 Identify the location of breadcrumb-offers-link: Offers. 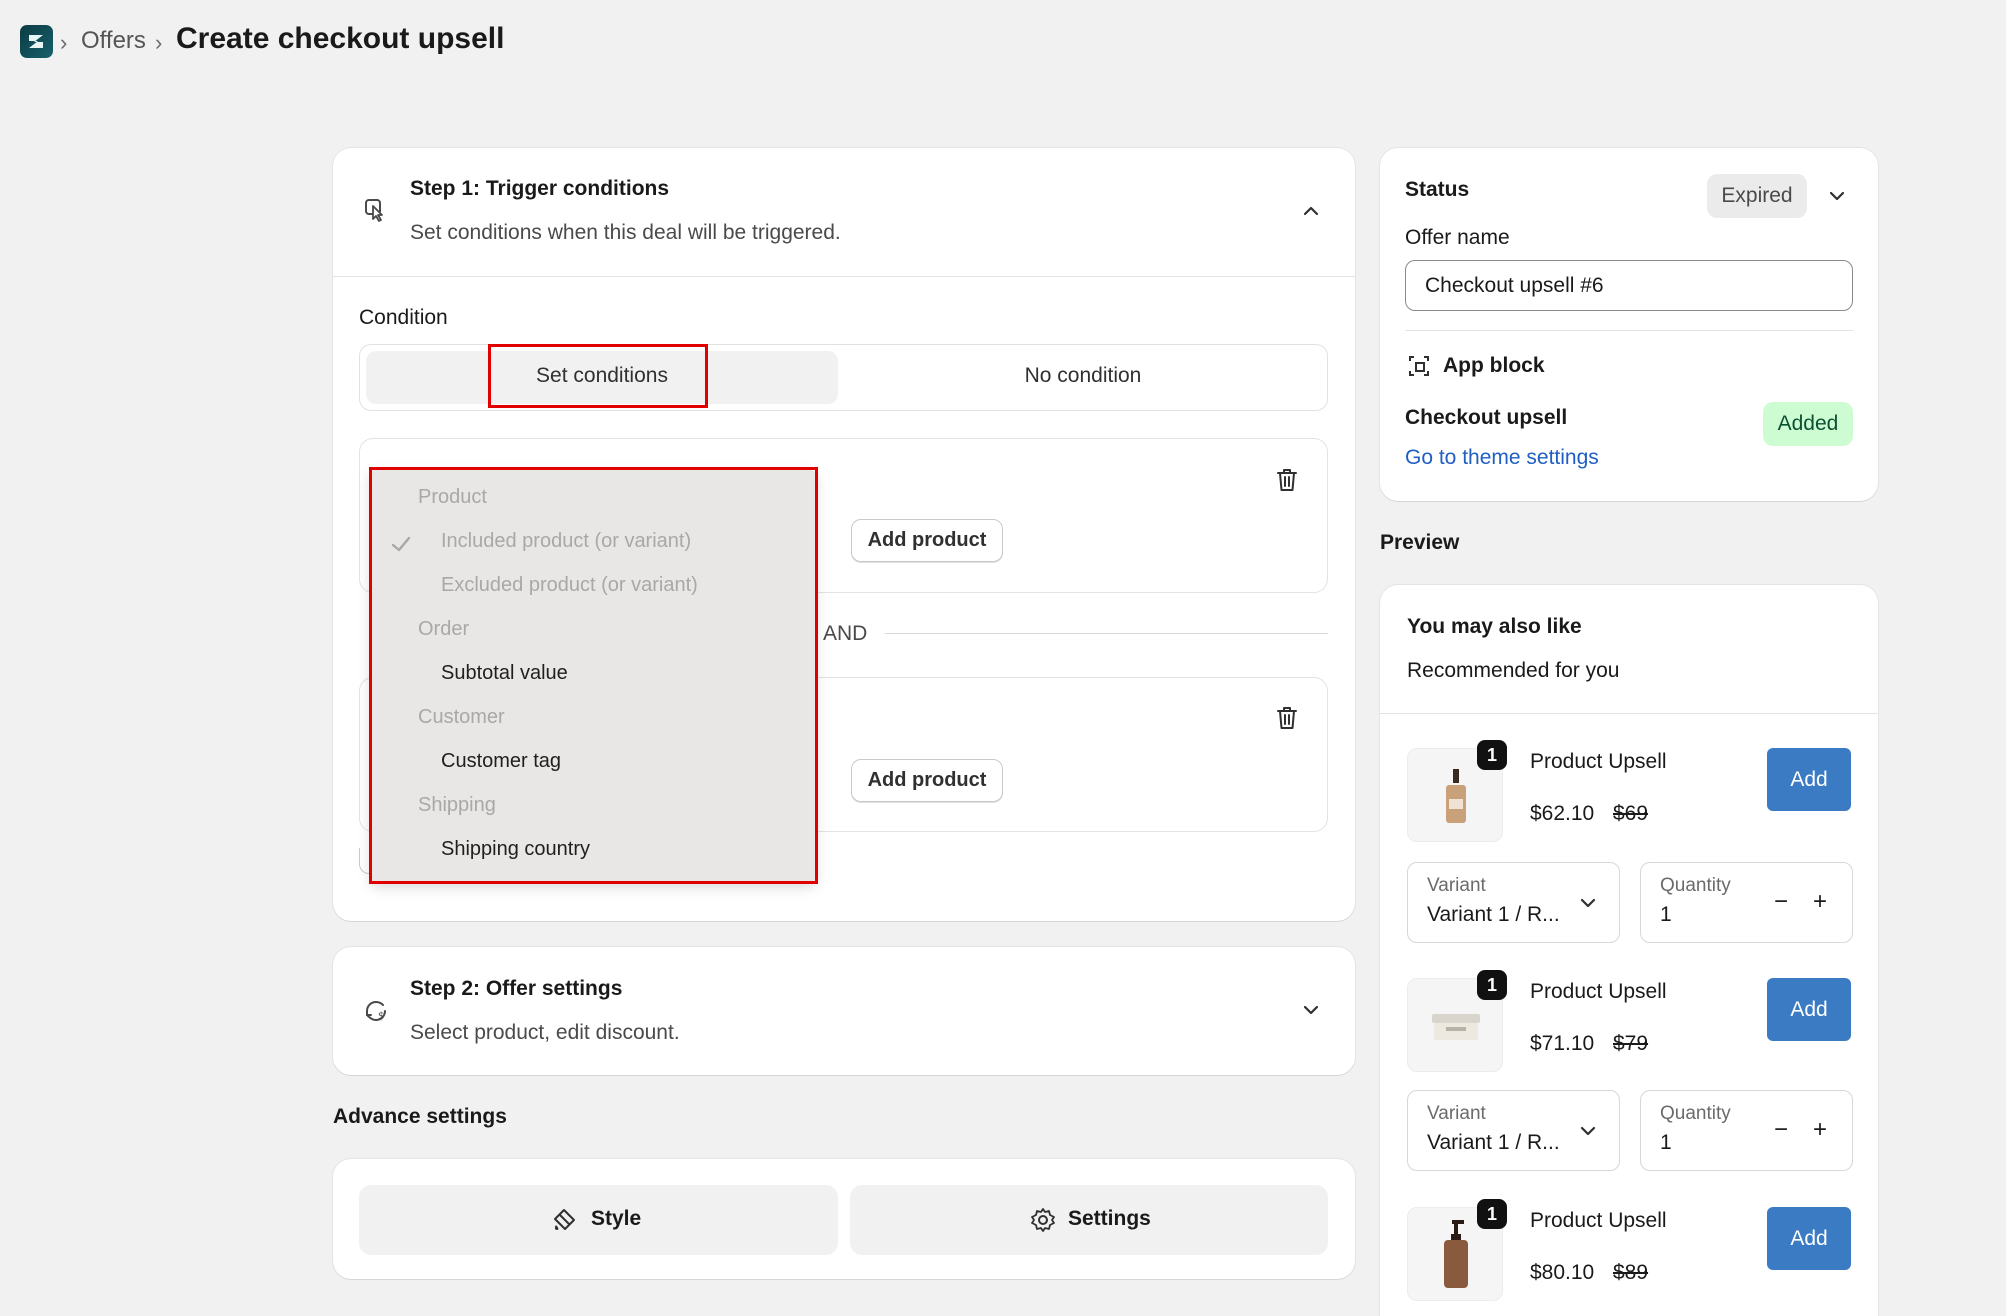
(113, 41).